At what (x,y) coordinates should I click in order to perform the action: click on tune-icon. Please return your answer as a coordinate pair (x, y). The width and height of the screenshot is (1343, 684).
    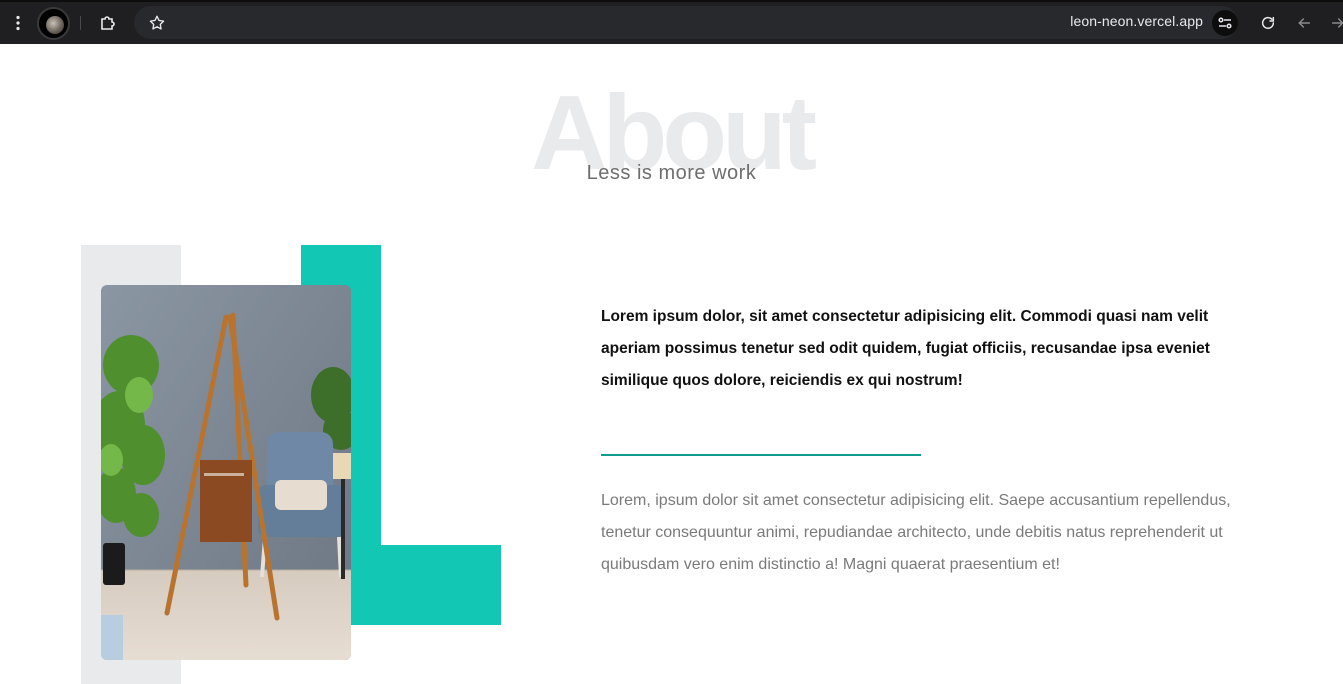
    Looking at the image, I should click on (1225, 23).